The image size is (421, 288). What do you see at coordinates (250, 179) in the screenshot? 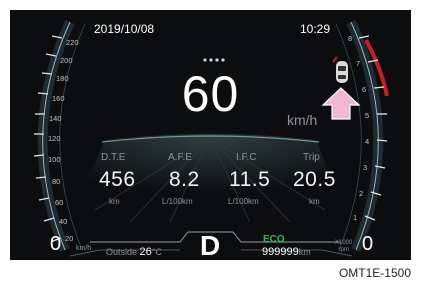
I see `trip-value-ifc: 11.5` at bounding box center [250, 179].